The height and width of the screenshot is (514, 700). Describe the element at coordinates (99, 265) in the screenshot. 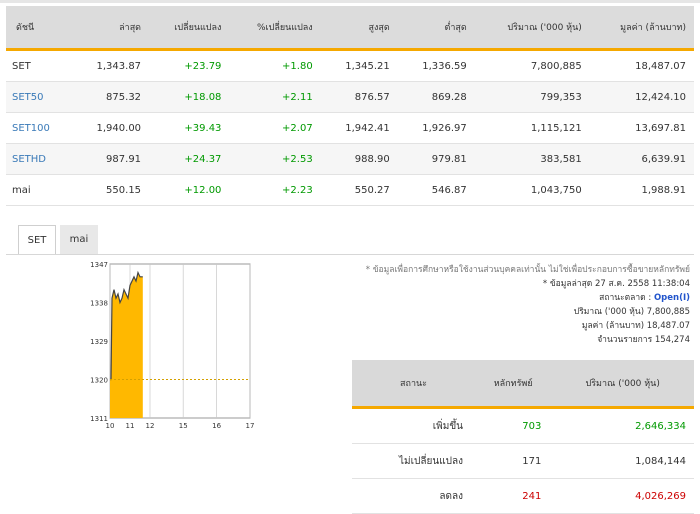

I see `y-tick-label: 1347` at that location.